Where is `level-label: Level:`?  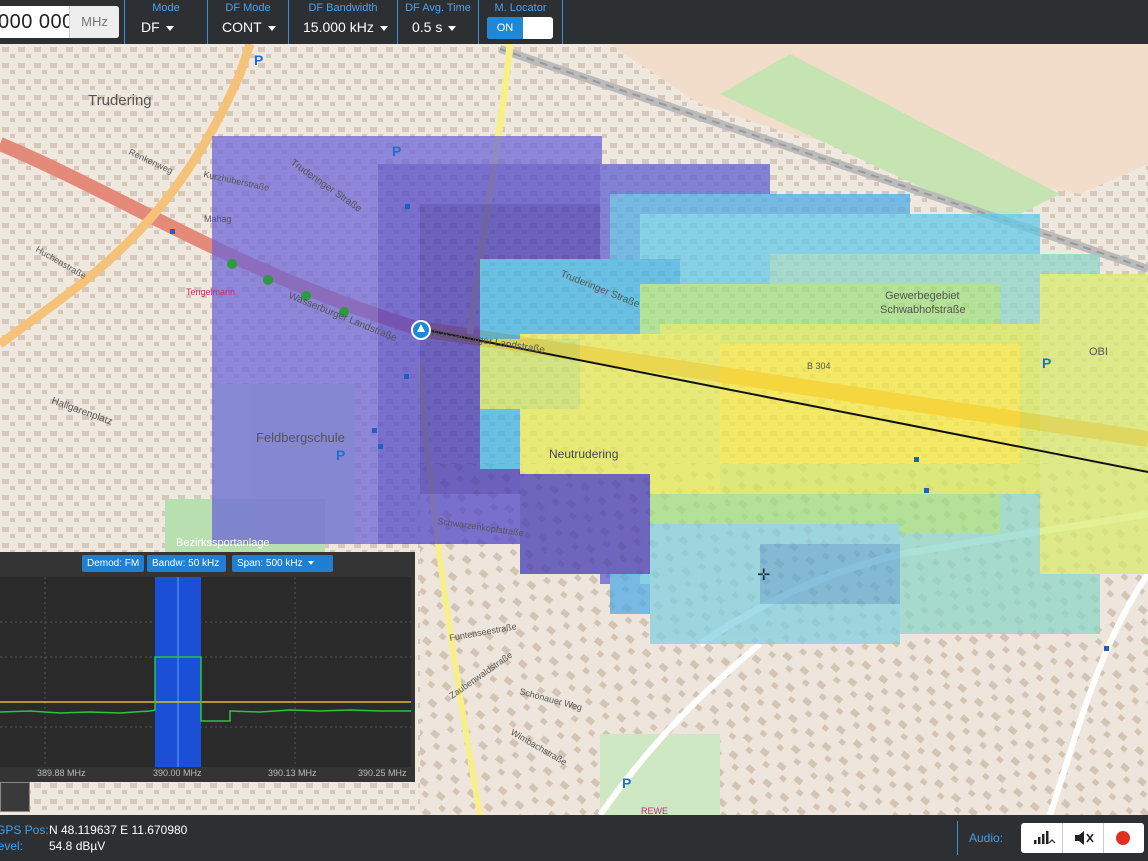 level-label: Level: is located at coordinates (12, 846).